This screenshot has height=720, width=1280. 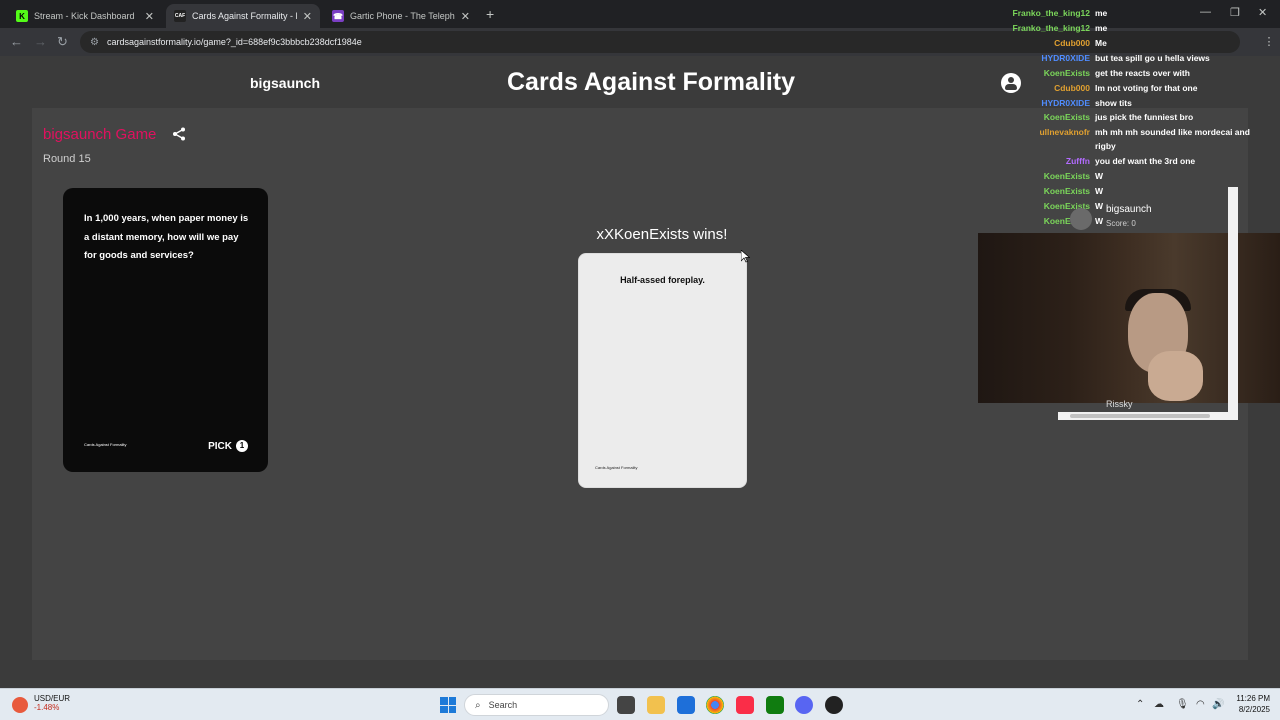 What do you see at coordinates (62, 42) in the screenshot?
I see `reload-icon: ↻` at bounding box center [62, 42].